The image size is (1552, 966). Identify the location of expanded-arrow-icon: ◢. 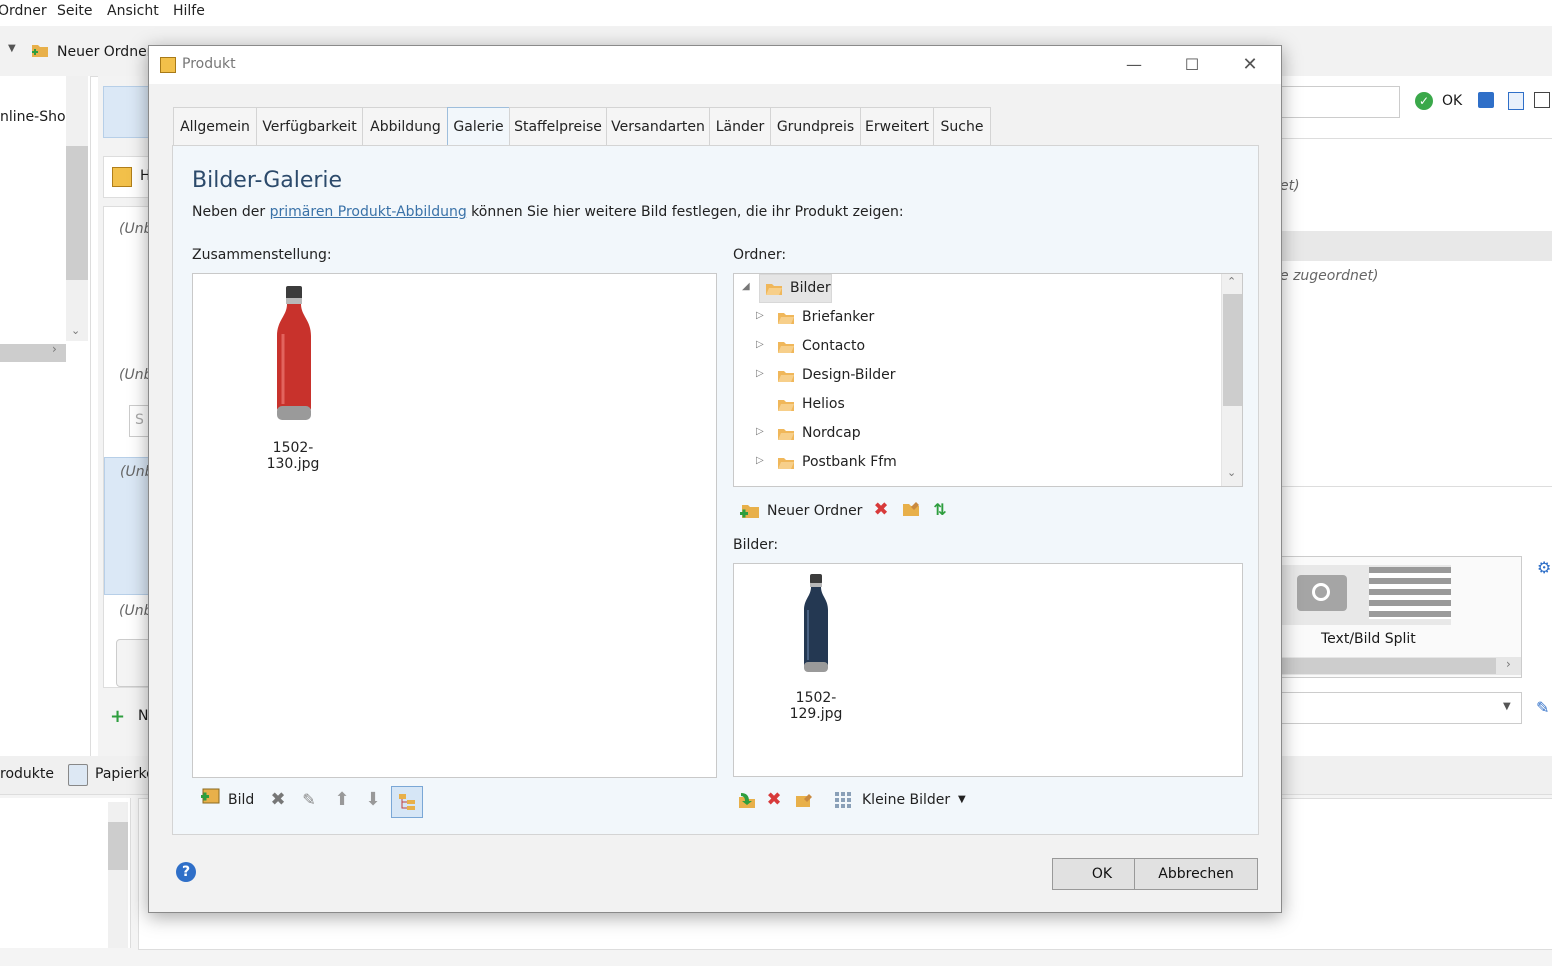
(746, 286).